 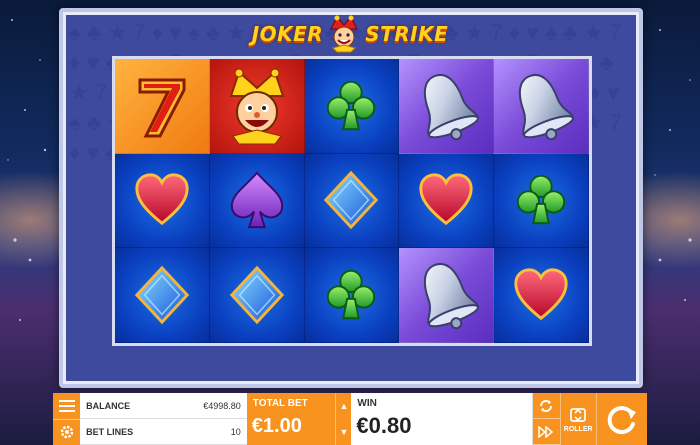 I want to click on bet-decrease-button: ▼, so click(x=343, y=432).